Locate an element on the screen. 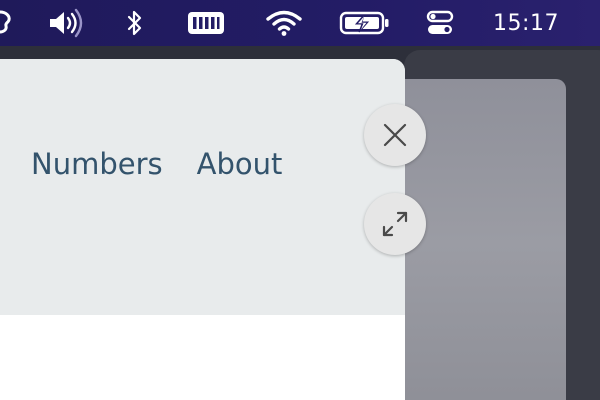 The image size is (600, 400). menu-bar: 15:17 is located at coordinates (300, 23).